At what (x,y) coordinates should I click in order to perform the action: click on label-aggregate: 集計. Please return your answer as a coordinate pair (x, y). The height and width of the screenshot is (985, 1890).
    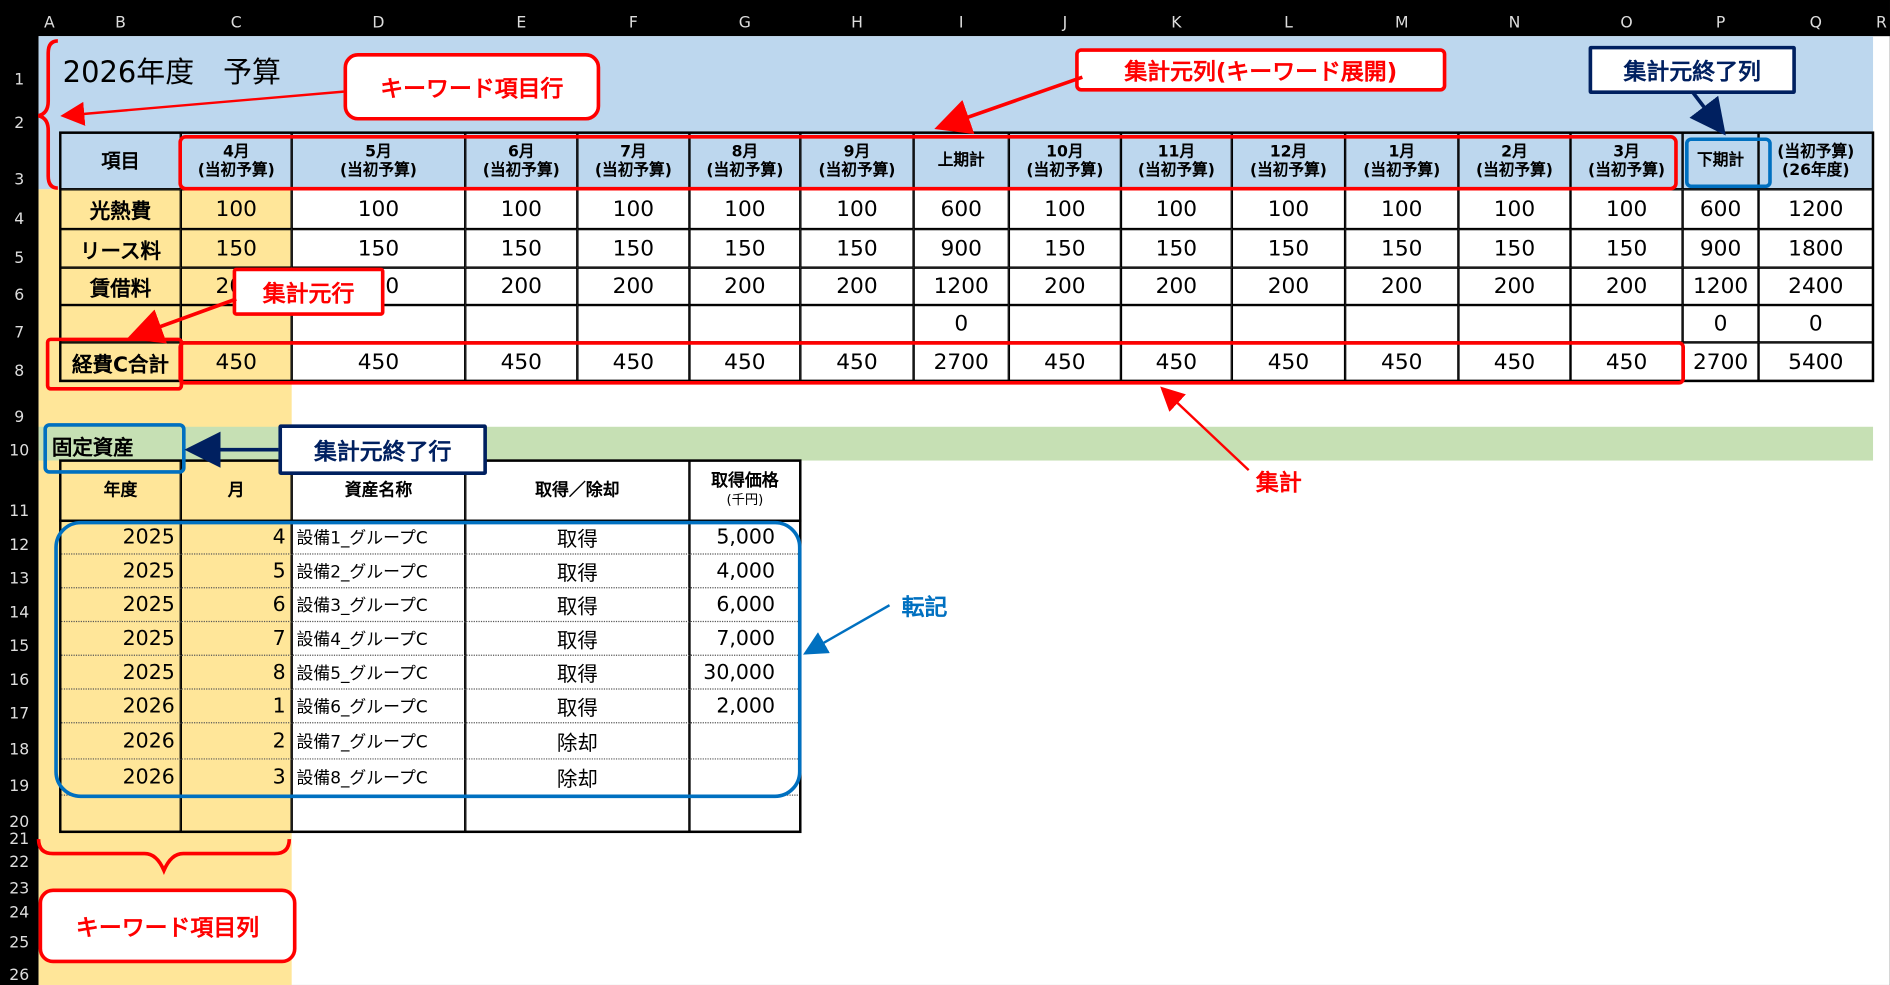
    Looking at the image, I should click on (1279, 481).